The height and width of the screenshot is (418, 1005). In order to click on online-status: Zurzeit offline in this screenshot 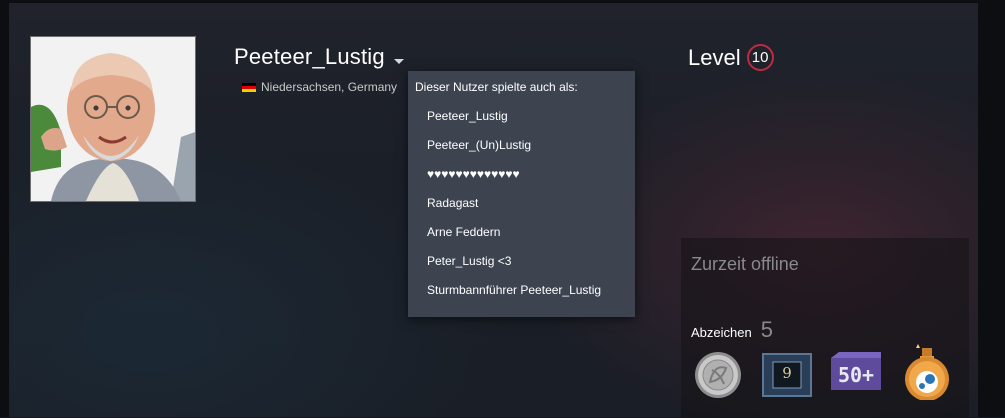, I will do `click(745, 264)`.